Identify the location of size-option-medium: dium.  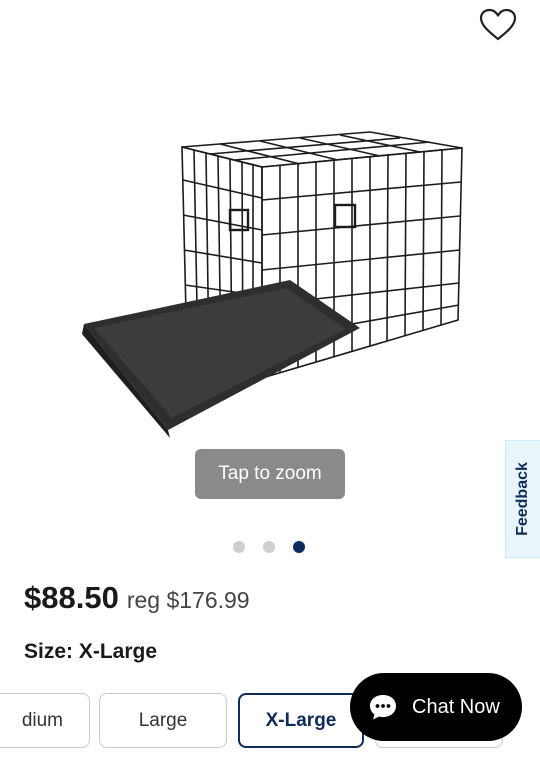
(45, 720).